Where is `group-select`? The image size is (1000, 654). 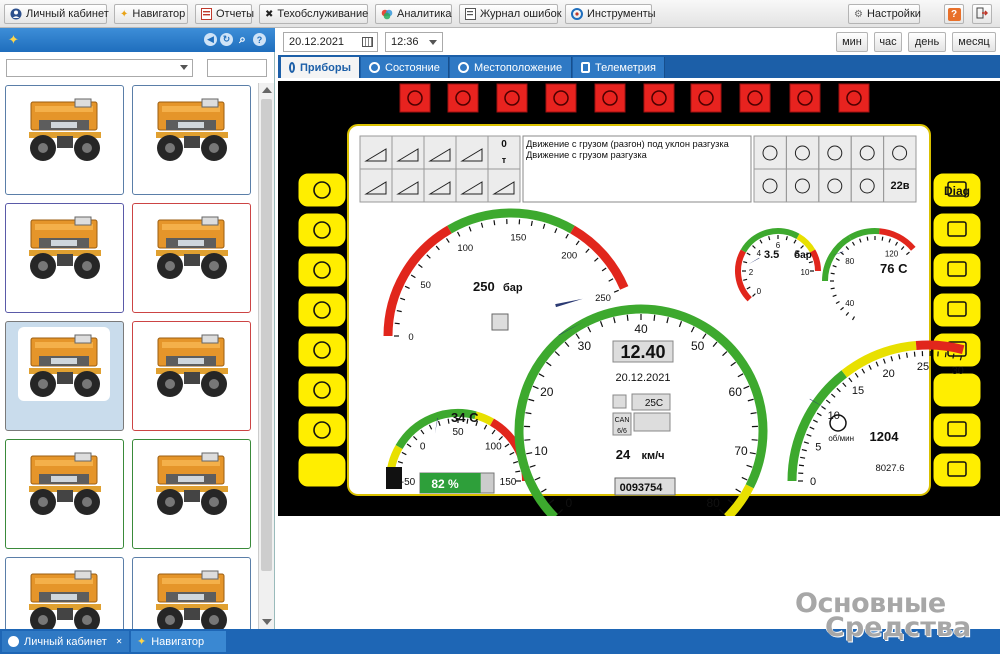 group-select is located at coordinates (99, 68).